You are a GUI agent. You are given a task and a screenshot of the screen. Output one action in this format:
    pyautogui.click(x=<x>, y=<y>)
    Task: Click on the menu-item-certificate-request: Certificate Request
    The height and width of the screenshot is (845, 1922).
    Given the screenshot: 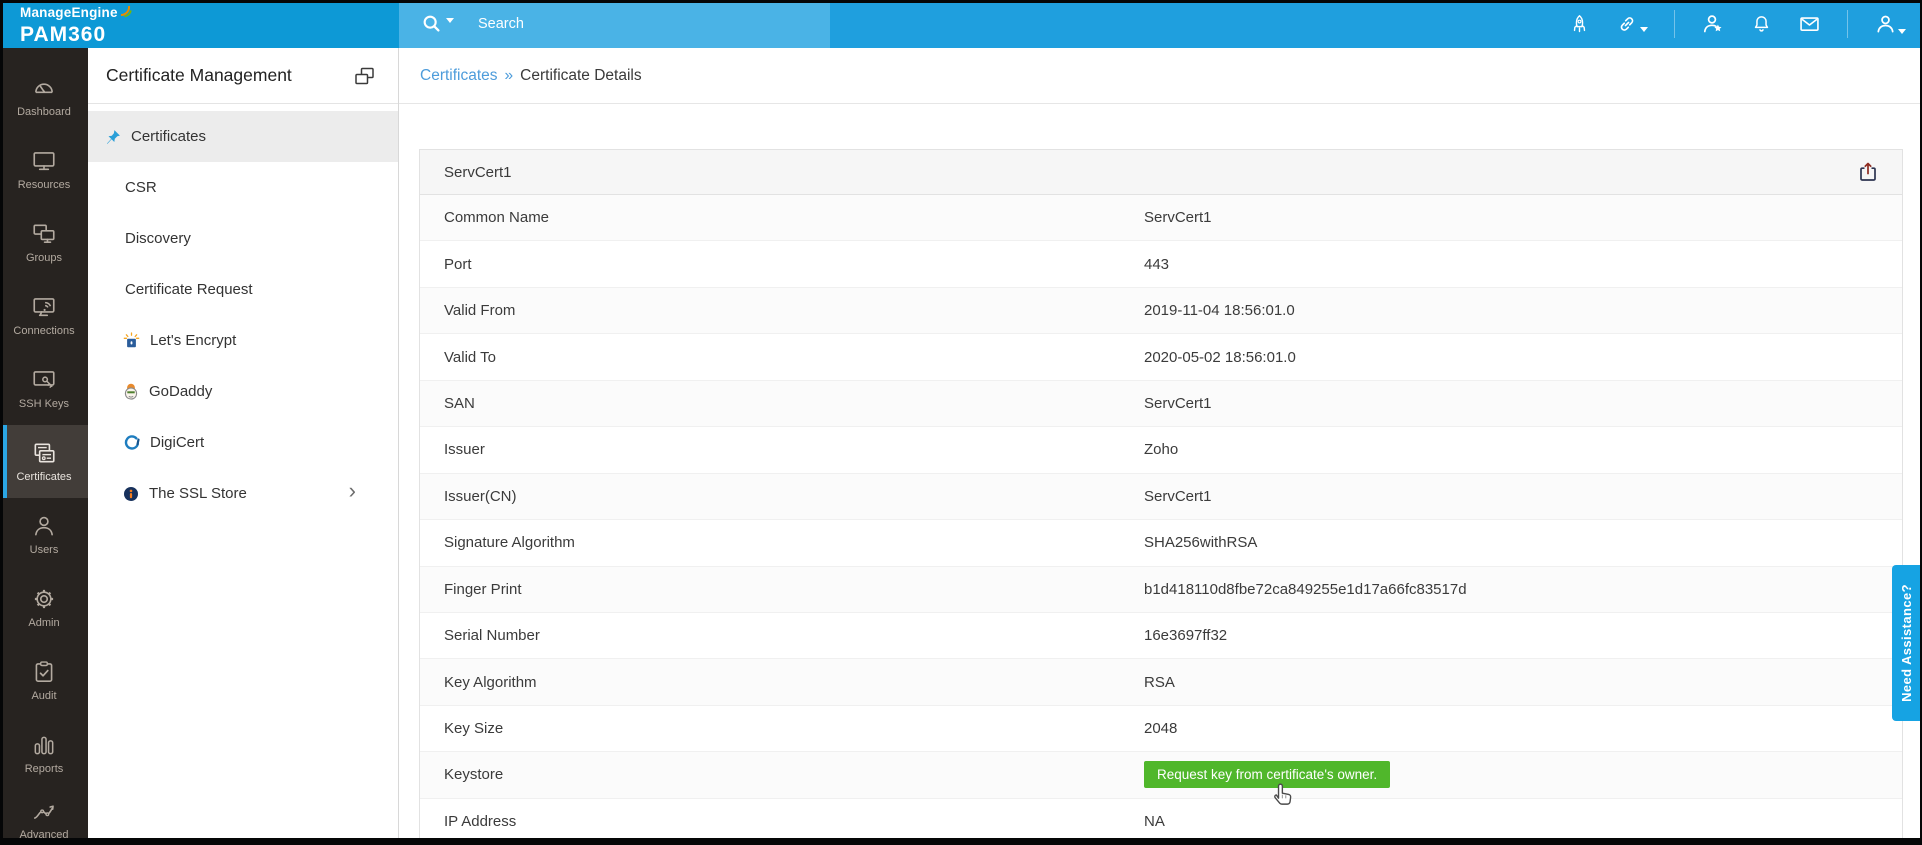 What is the action you would take?
    pyautogui.click(x=243, y=289)
    